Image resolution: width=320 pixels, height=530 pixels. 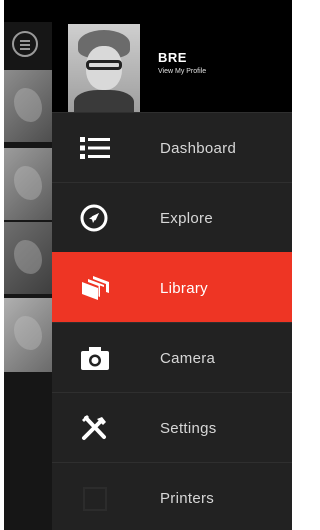 I want to click on nav-item-printers: Printers, so click(x=172, y=496).